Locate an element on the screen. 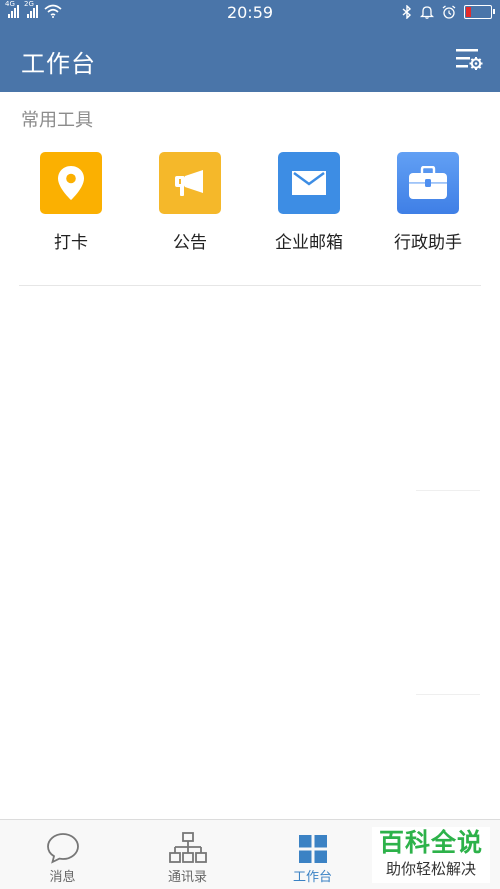 This screenshot has height=889, width=500. section-label: 常用工具 is located at coordinates (57, 120).